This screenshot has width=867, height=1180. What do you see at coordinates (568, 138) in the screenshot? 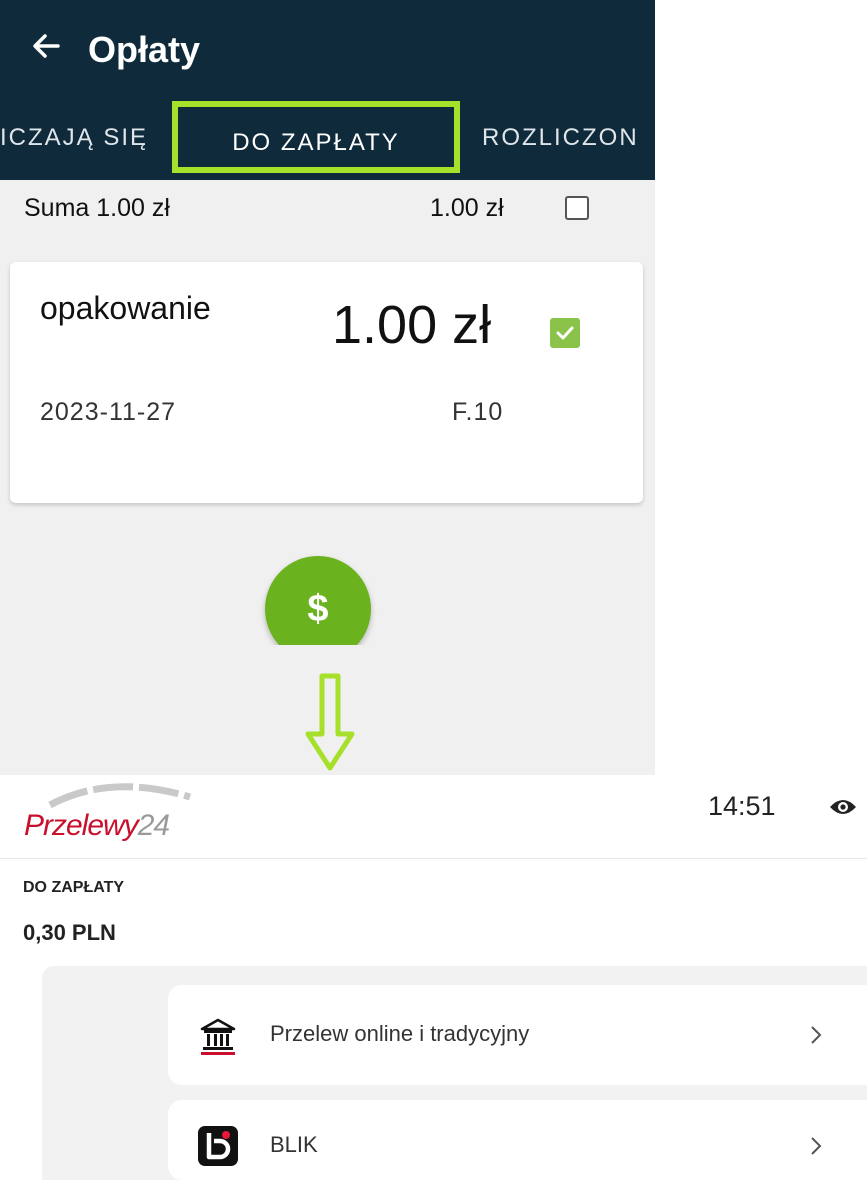
I see `tab-settled: ROZLICZON` at bounding box center [568, 138].